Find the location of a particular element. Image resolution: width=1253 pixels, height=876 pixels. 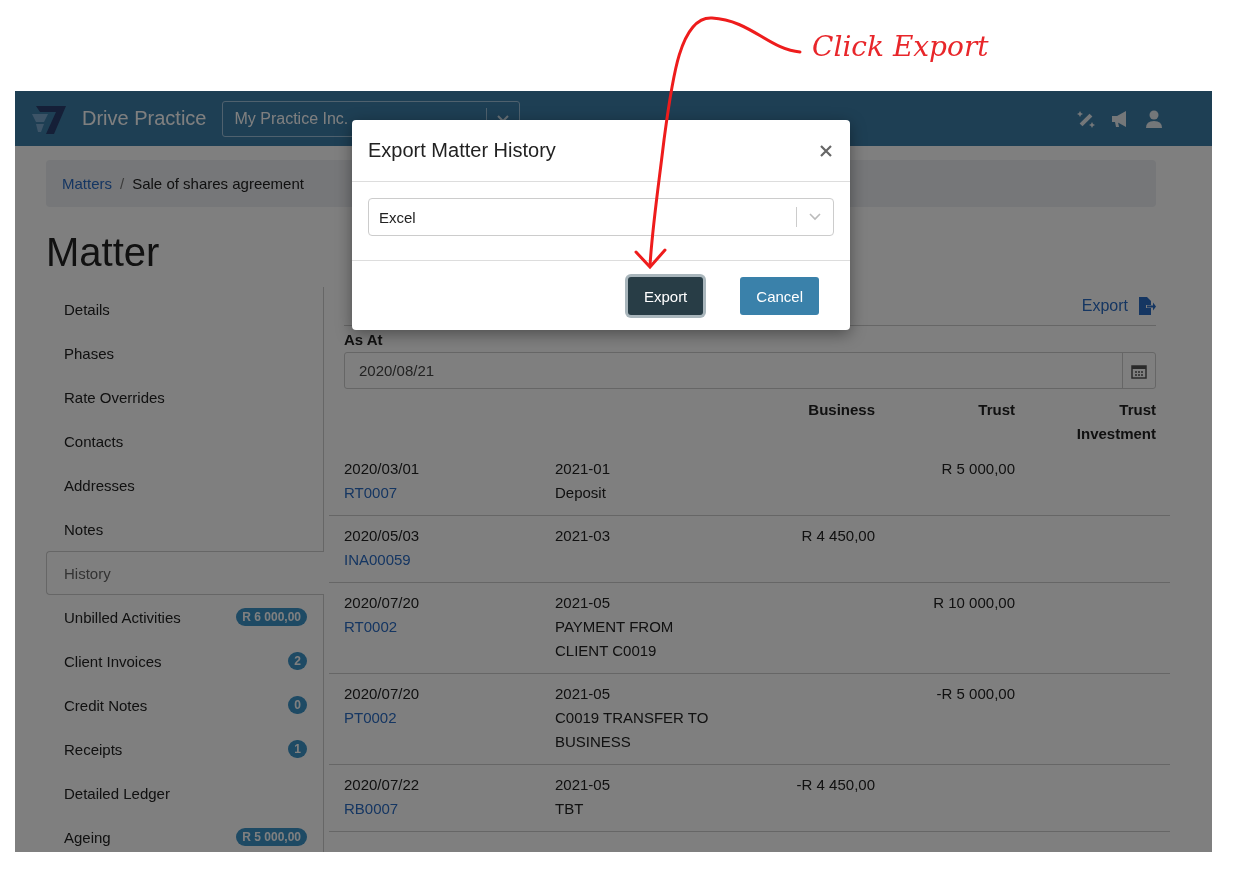

sidebar-item-label: Client Invoices is located at coordinates (113, 661).